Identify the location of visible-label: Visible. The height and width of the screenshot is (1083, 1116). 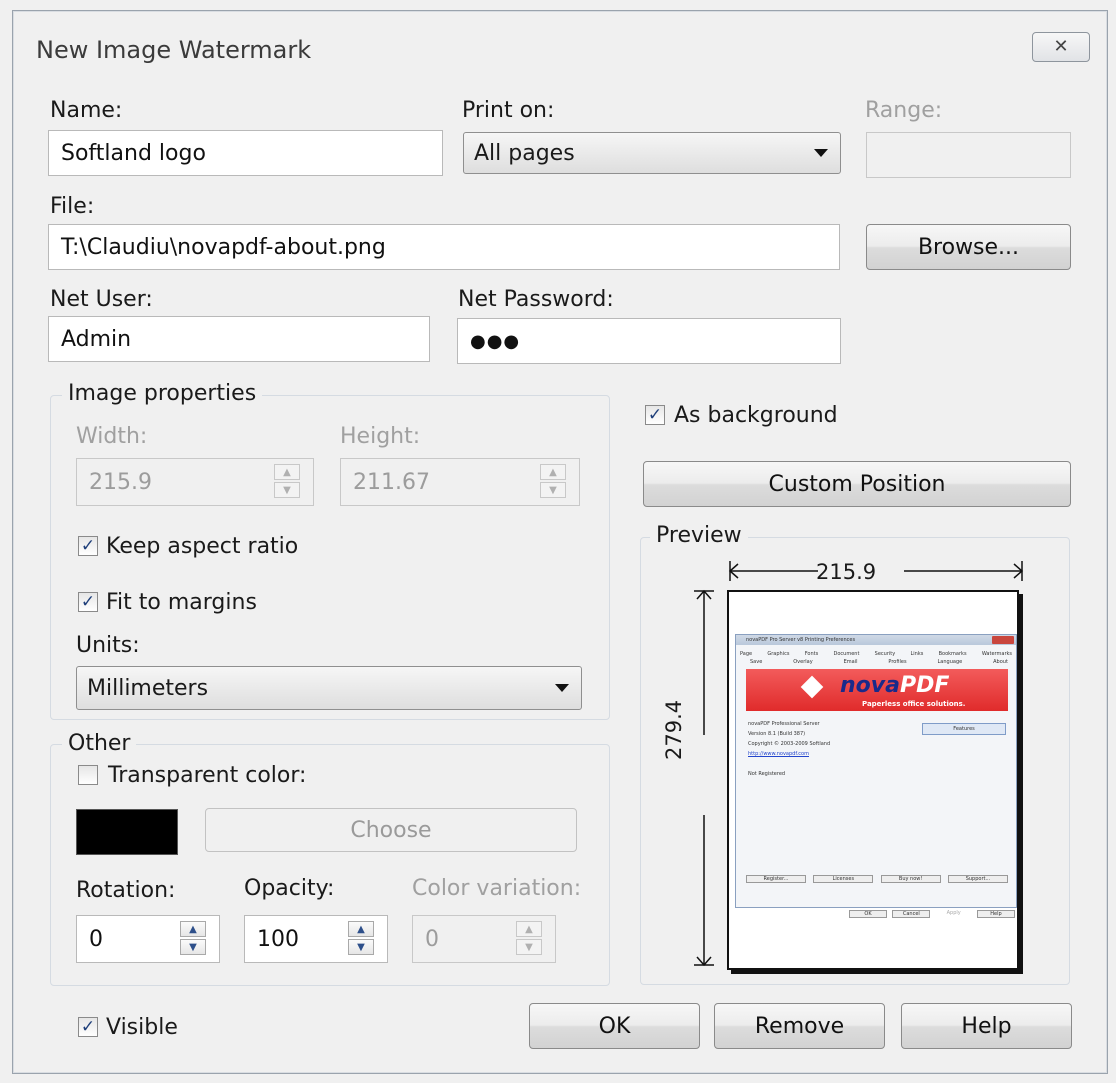
(142, 1027).